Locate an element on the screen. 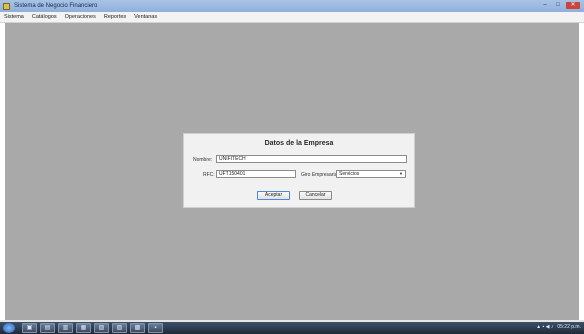  minimize-button: – is located at coordinates (545, 5).